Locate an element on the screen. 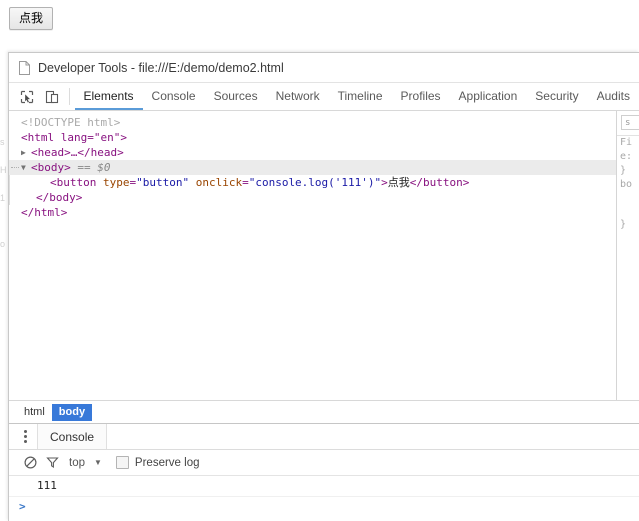 The image size is (639, 521). console-output: 111 > is located at coordinates (324, 498).